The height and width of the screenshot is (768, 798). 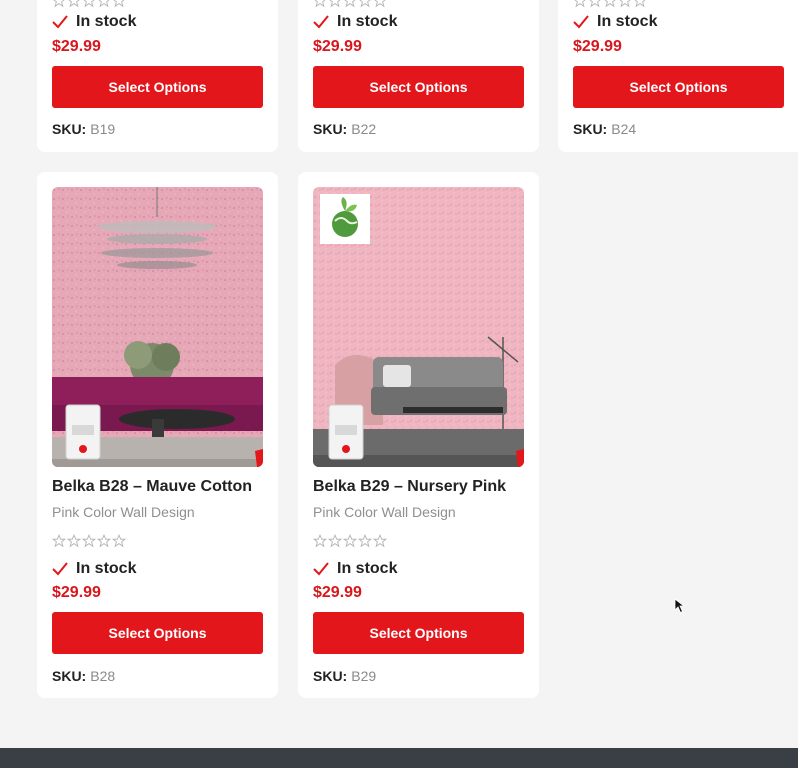 I want to click on product-title: Belka B28 – Mauve Cotton, so click(x=157, y=487).